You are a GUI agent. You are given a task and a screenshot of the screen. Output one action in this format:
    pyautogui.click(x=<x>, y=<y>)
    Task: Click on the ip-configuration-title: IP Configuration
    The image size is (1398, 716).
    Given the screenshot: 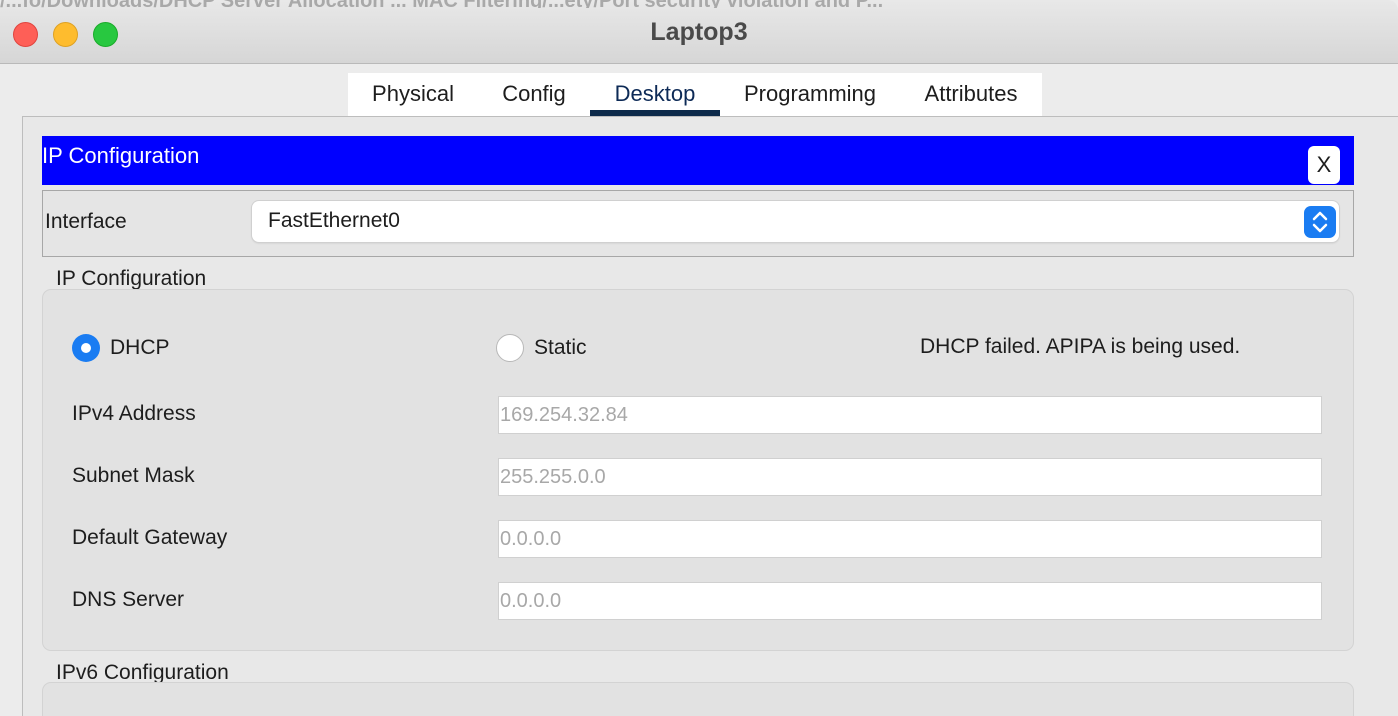 What is the action you would take?
    pyautogui.click(x=121, y=155)
    